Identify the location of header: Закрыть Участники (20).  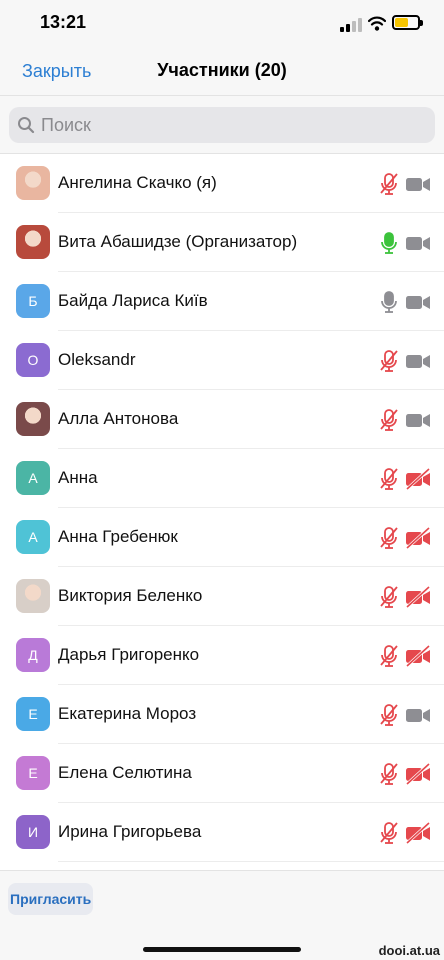
(222, 71).